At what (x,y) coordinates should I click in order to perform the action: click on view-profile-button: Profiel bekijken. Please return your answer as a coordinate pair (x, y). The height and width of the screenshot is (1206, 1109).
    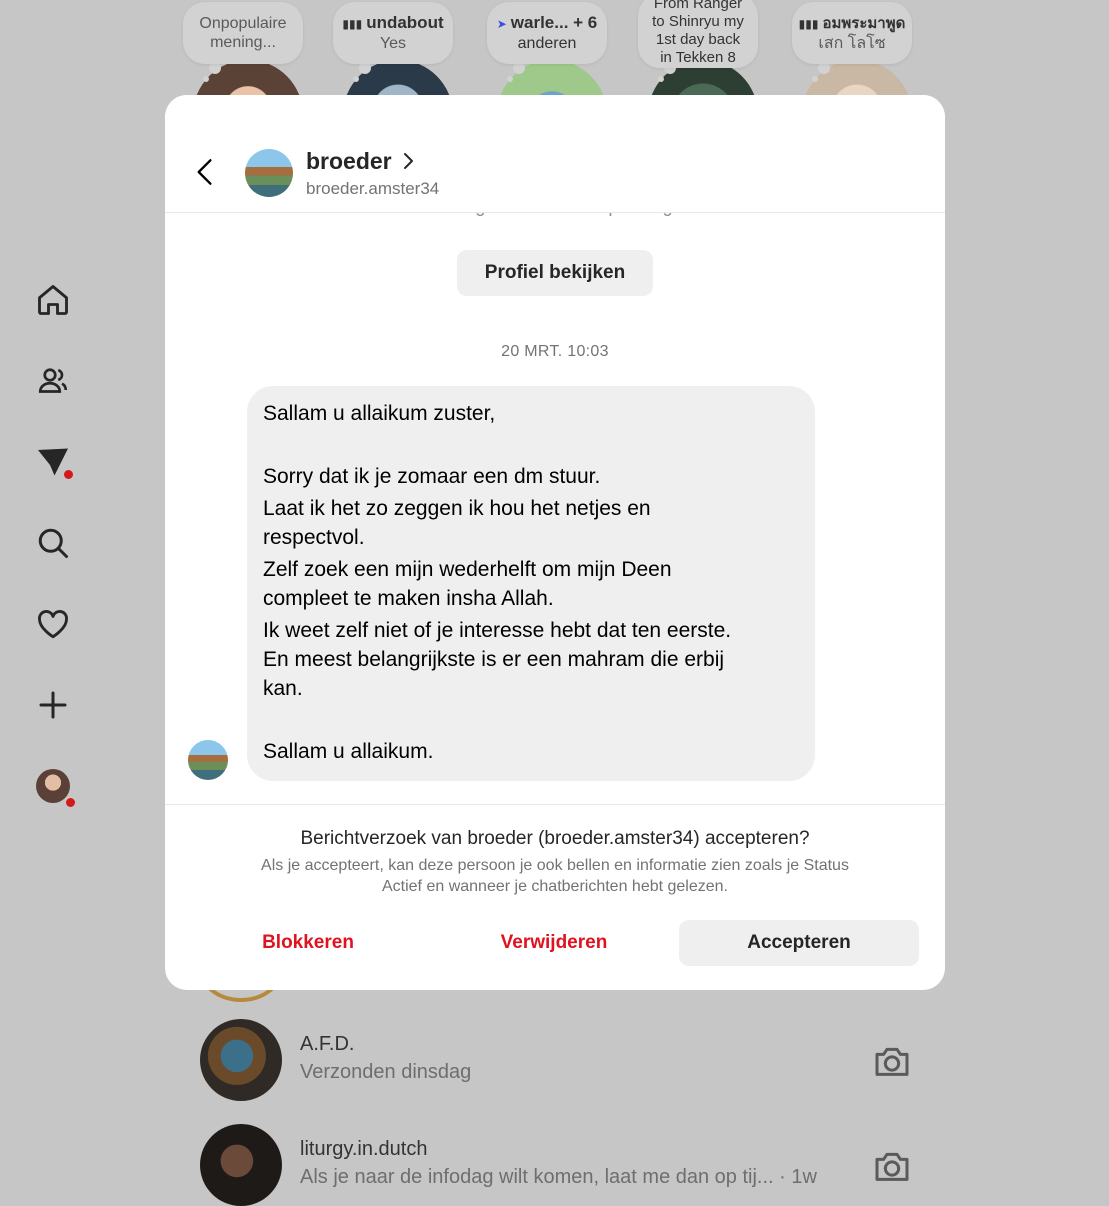
    Looking at the image, I should click on (555, 273).